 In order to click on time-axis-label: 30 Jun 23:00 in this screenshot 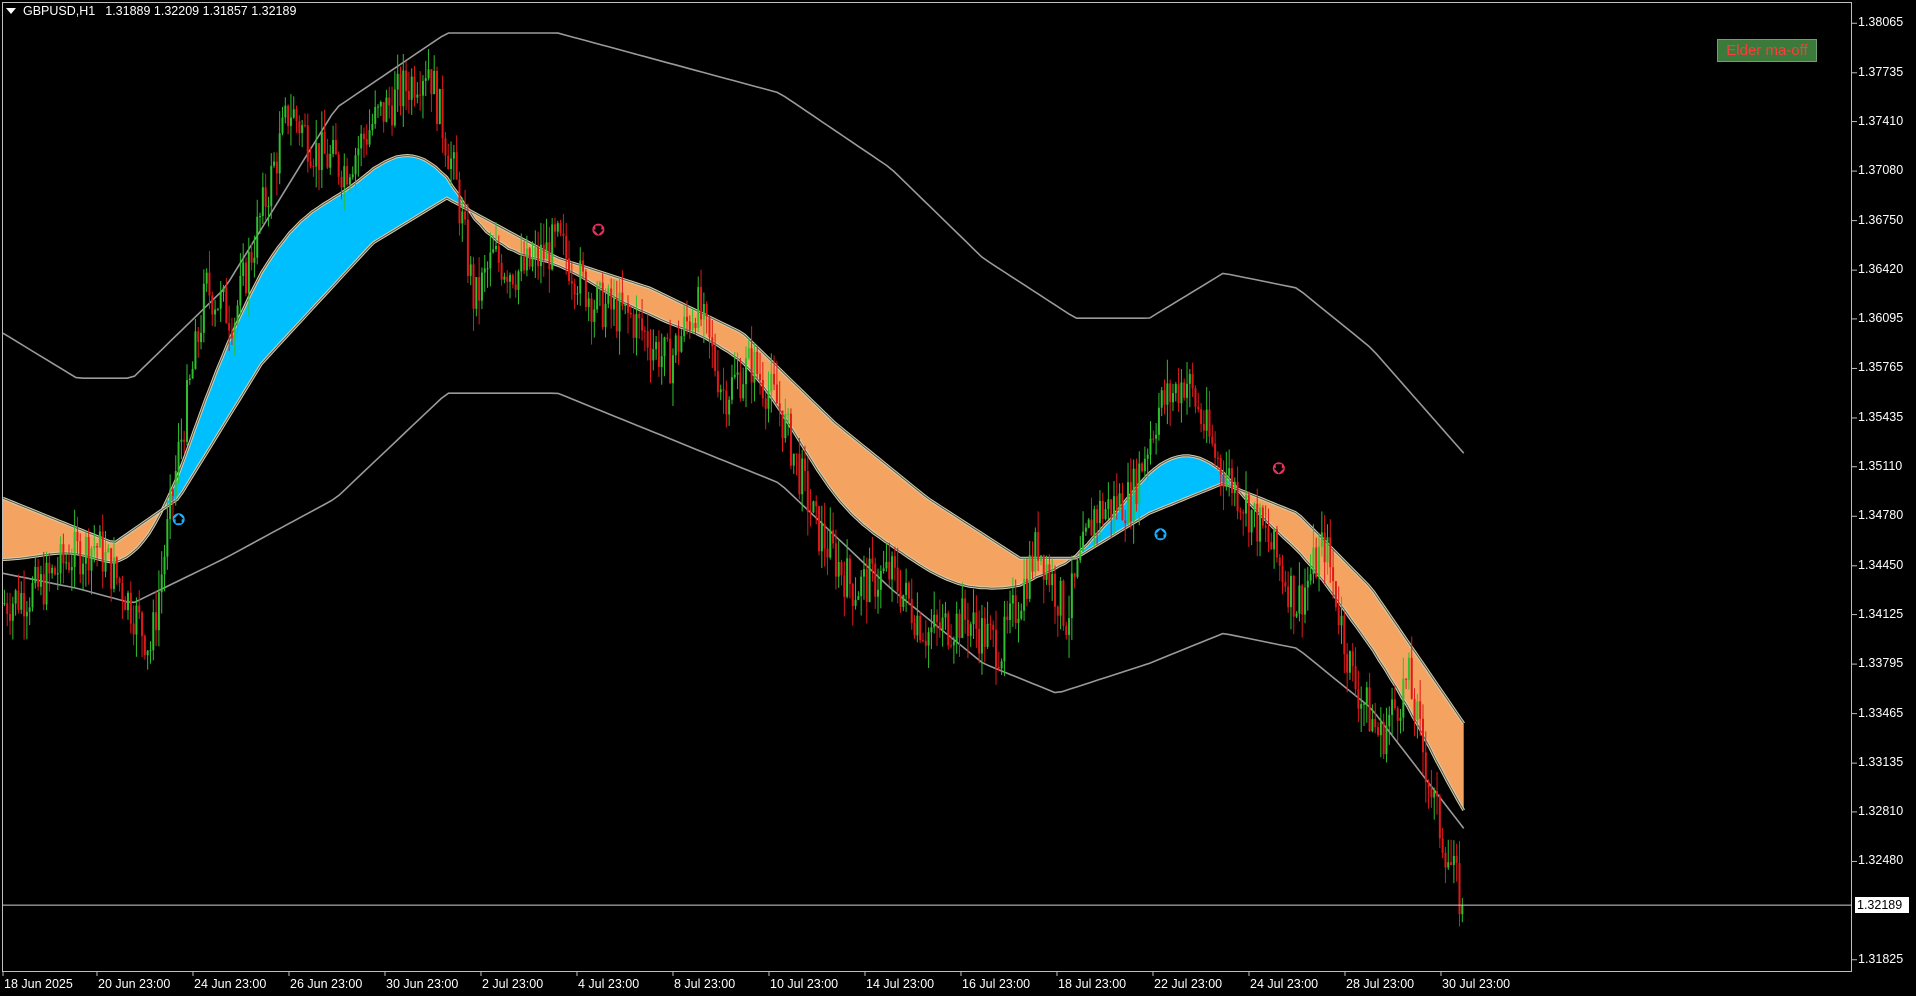, I will do `click(422, 984)`.